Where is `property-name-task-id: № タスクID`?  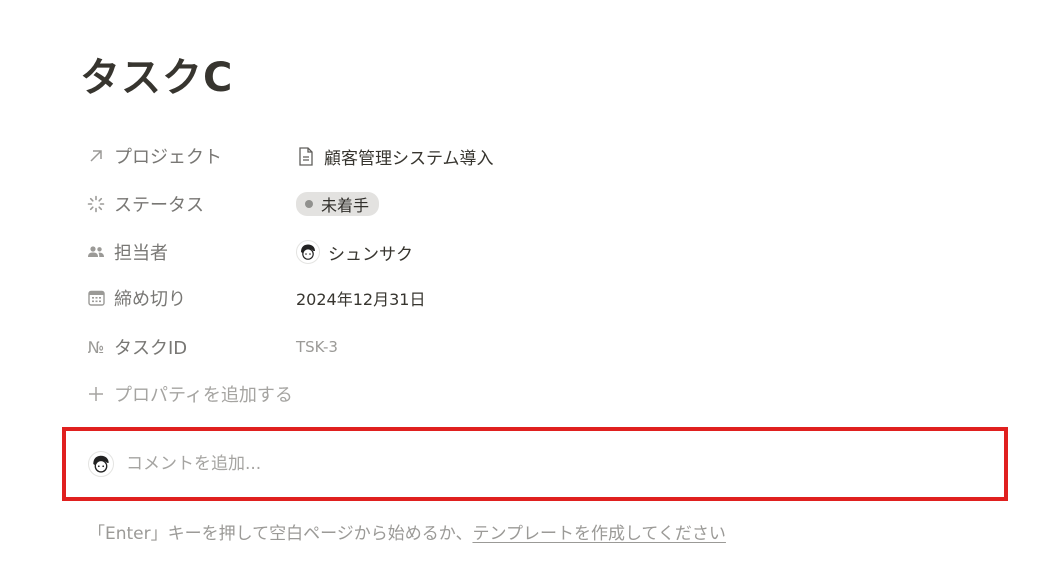
property-name-task-id: № タスクID is located at coordinates (188, 347).